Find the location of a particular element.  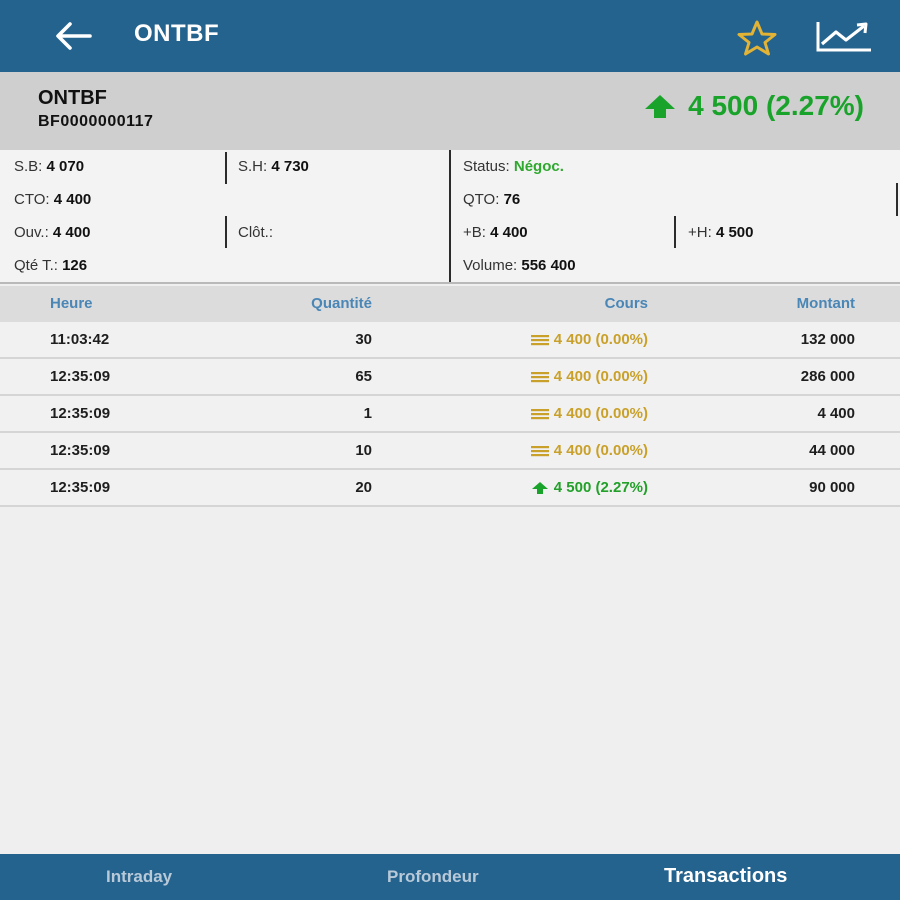

clot-field: Clôt.: is located at coordinates (255, 232).